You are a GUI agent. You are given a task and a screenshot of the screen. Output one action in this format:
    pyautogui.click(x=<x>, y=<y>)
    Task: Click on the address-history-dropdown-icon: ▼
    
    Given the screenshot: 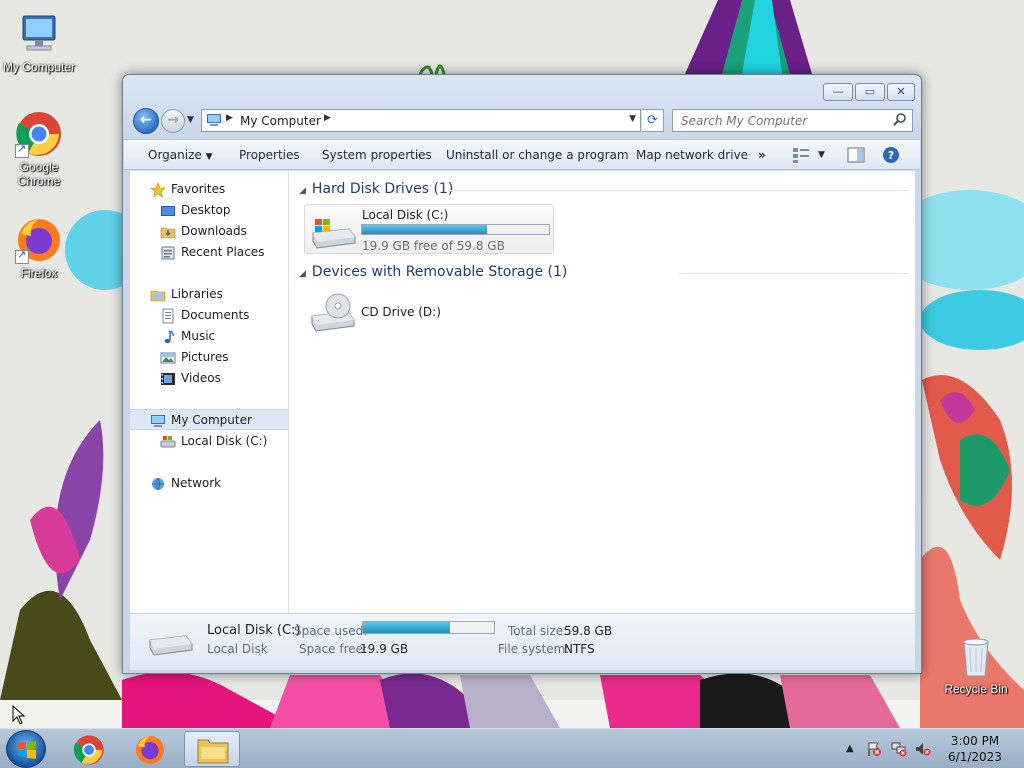 What is the action you would take?
    pyautogui.click(x=632, y=119)
    